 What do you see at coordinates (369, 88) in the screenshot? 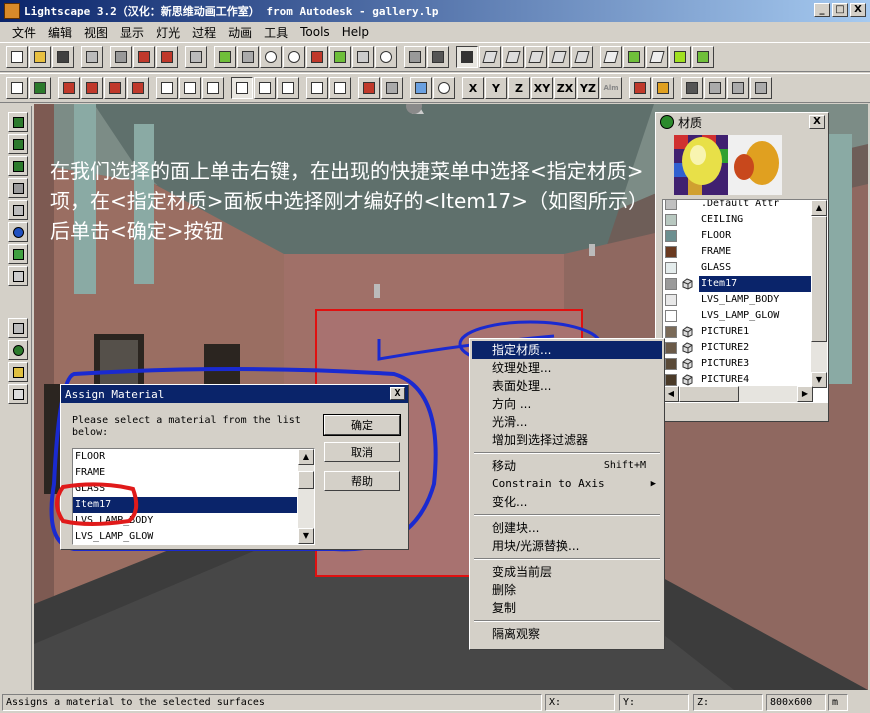
I see `move-button` at bounding box center [369, 88].